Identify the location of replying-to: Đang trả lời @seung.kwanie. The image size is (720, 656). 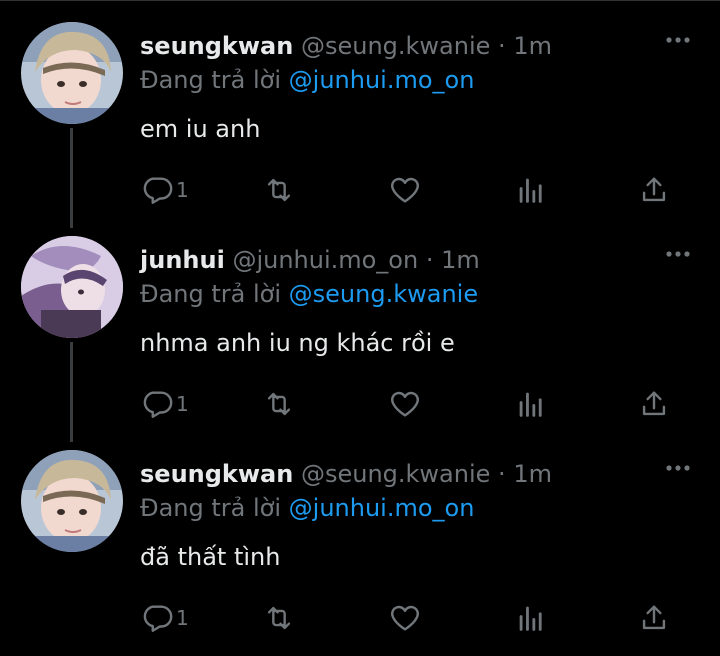
(309, 294).